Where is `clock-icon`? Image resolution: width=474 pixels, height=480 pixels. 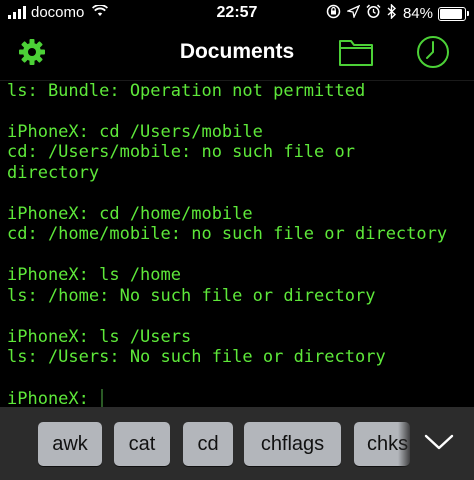 clock-icon is located at coordinates (433, 54).